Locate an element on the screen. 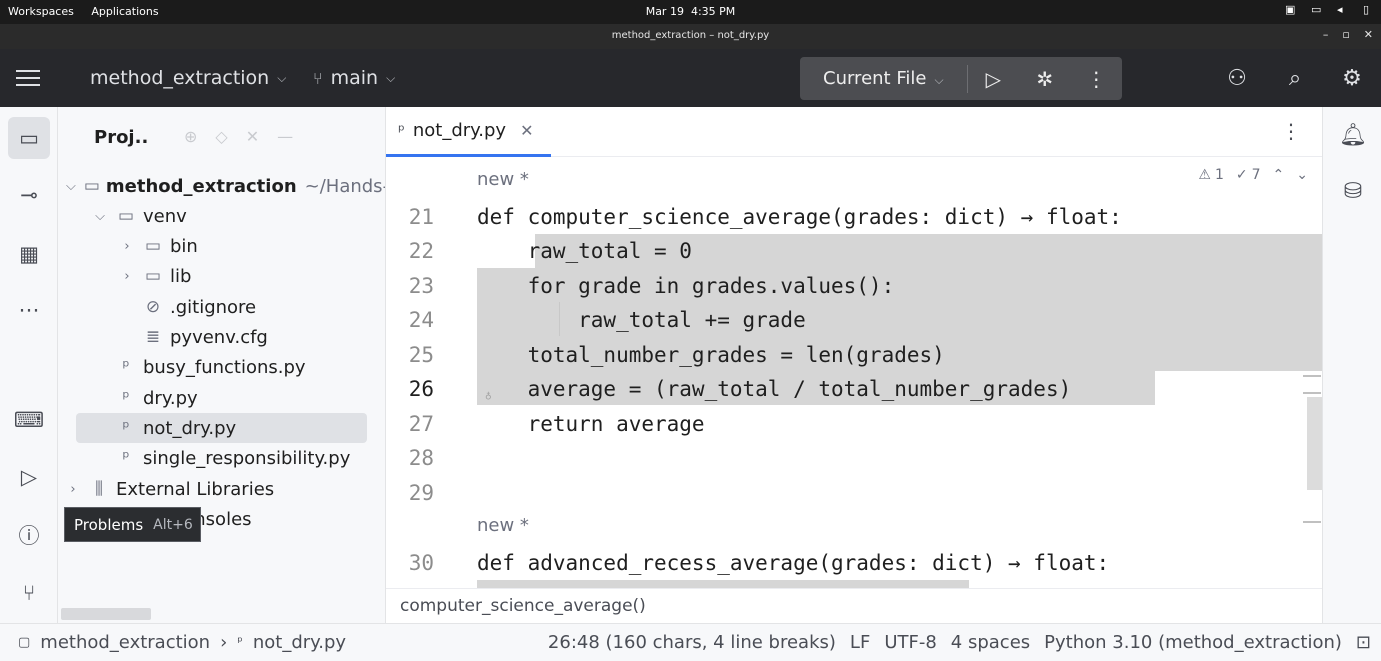 This screenshot has height=661, width=1381. horizontal-scrollbar is located at coordinates (106, 614).